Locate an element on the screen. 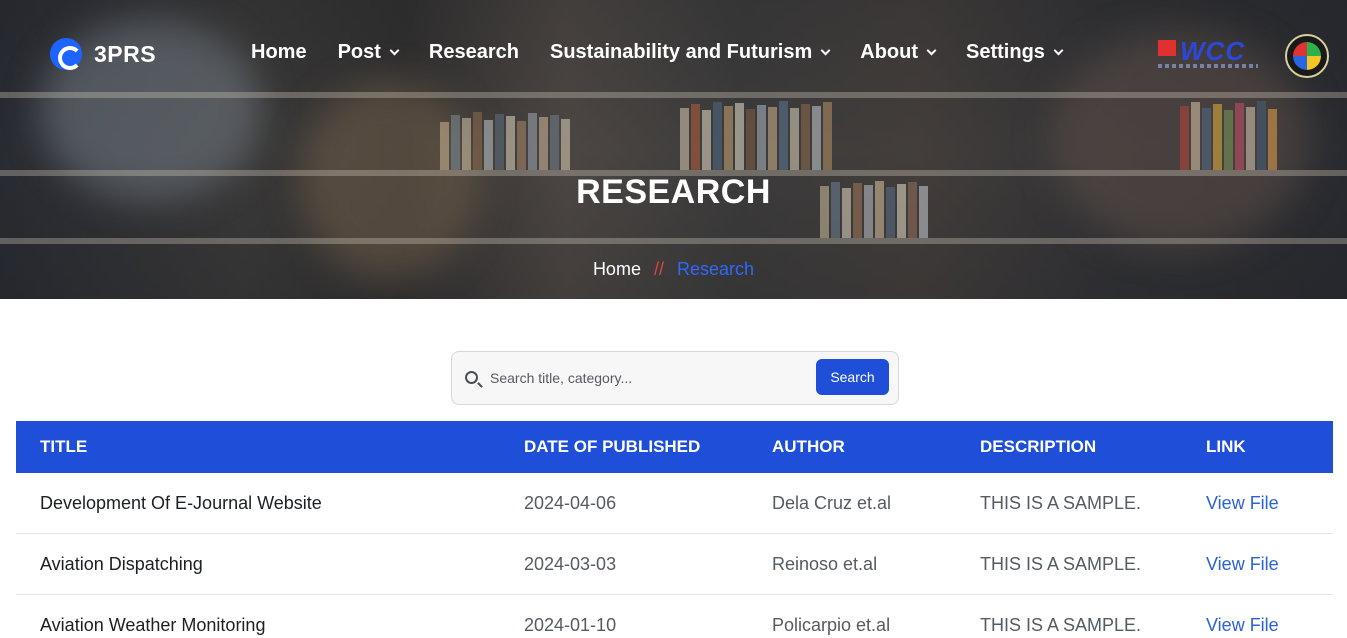 This screenshot has width=1347, height=638. nav-item-settings: Settings is located at coordinates (1015, 52).